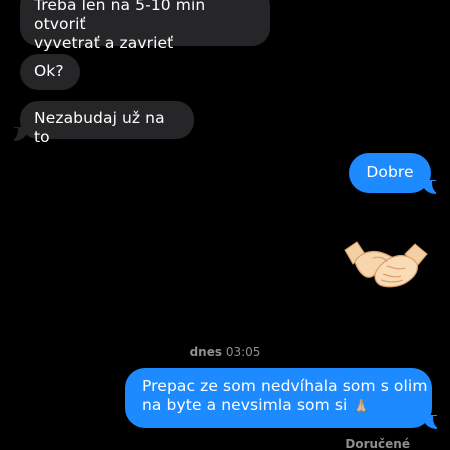  Describe the element at coordinates (205, 352) in the screenshot. I see `timestamp-day: dnes` at that location.